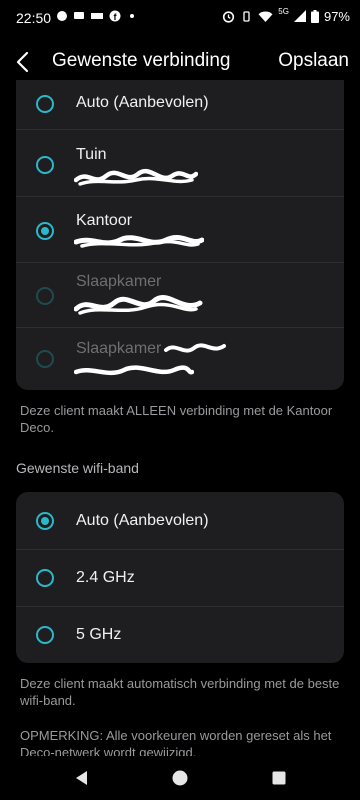  I want to click on nav-home-icon, so click(180, 778).